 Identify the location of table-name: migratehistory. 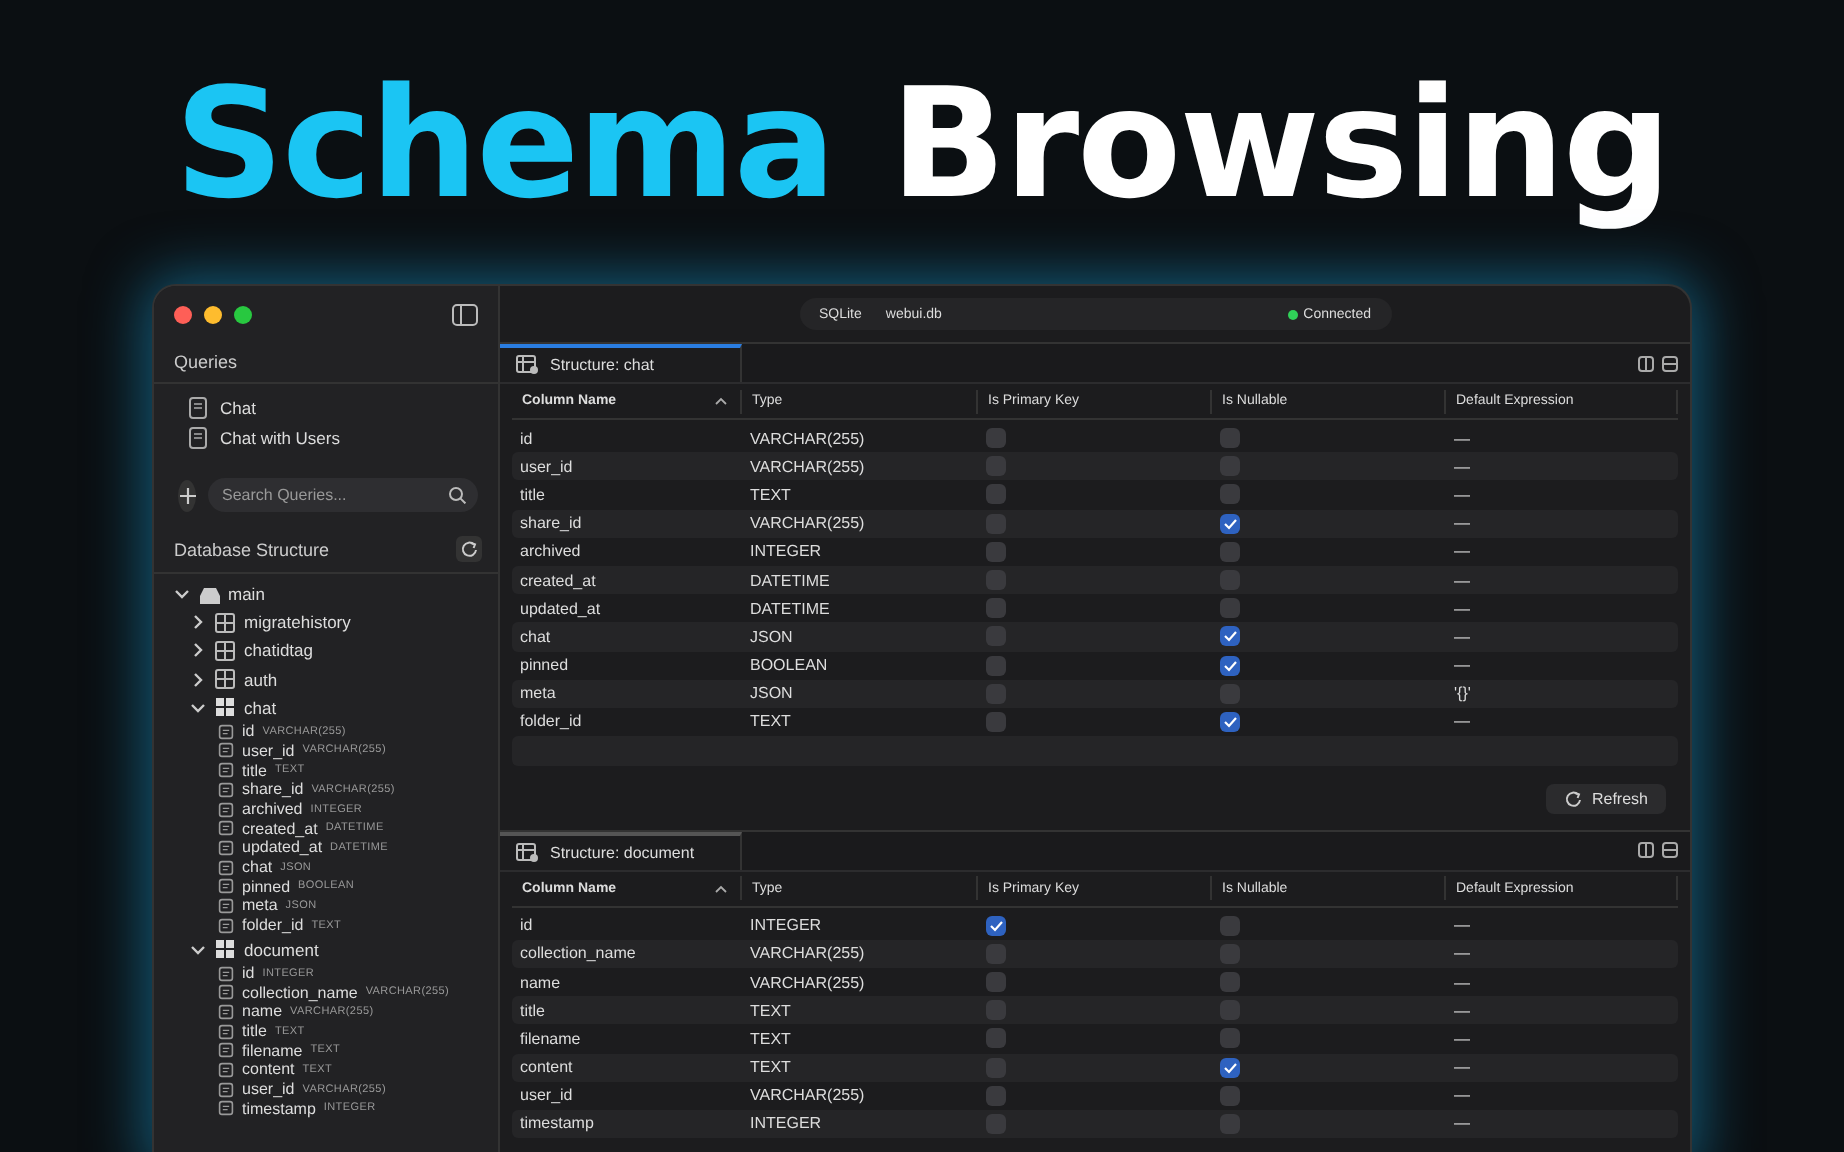
(297, 622).